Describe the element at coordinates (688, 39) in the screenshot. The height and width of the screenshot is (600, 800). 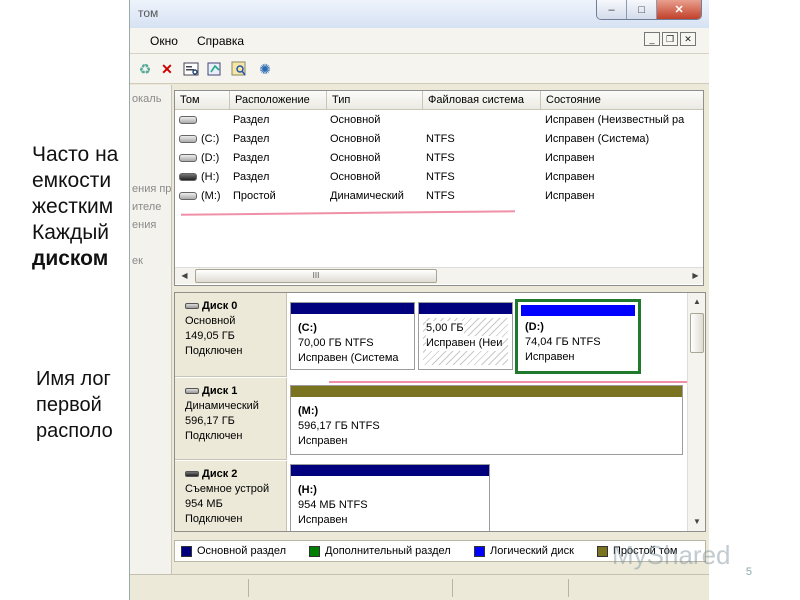
I see `mdi-close-button: ✕` at that location.